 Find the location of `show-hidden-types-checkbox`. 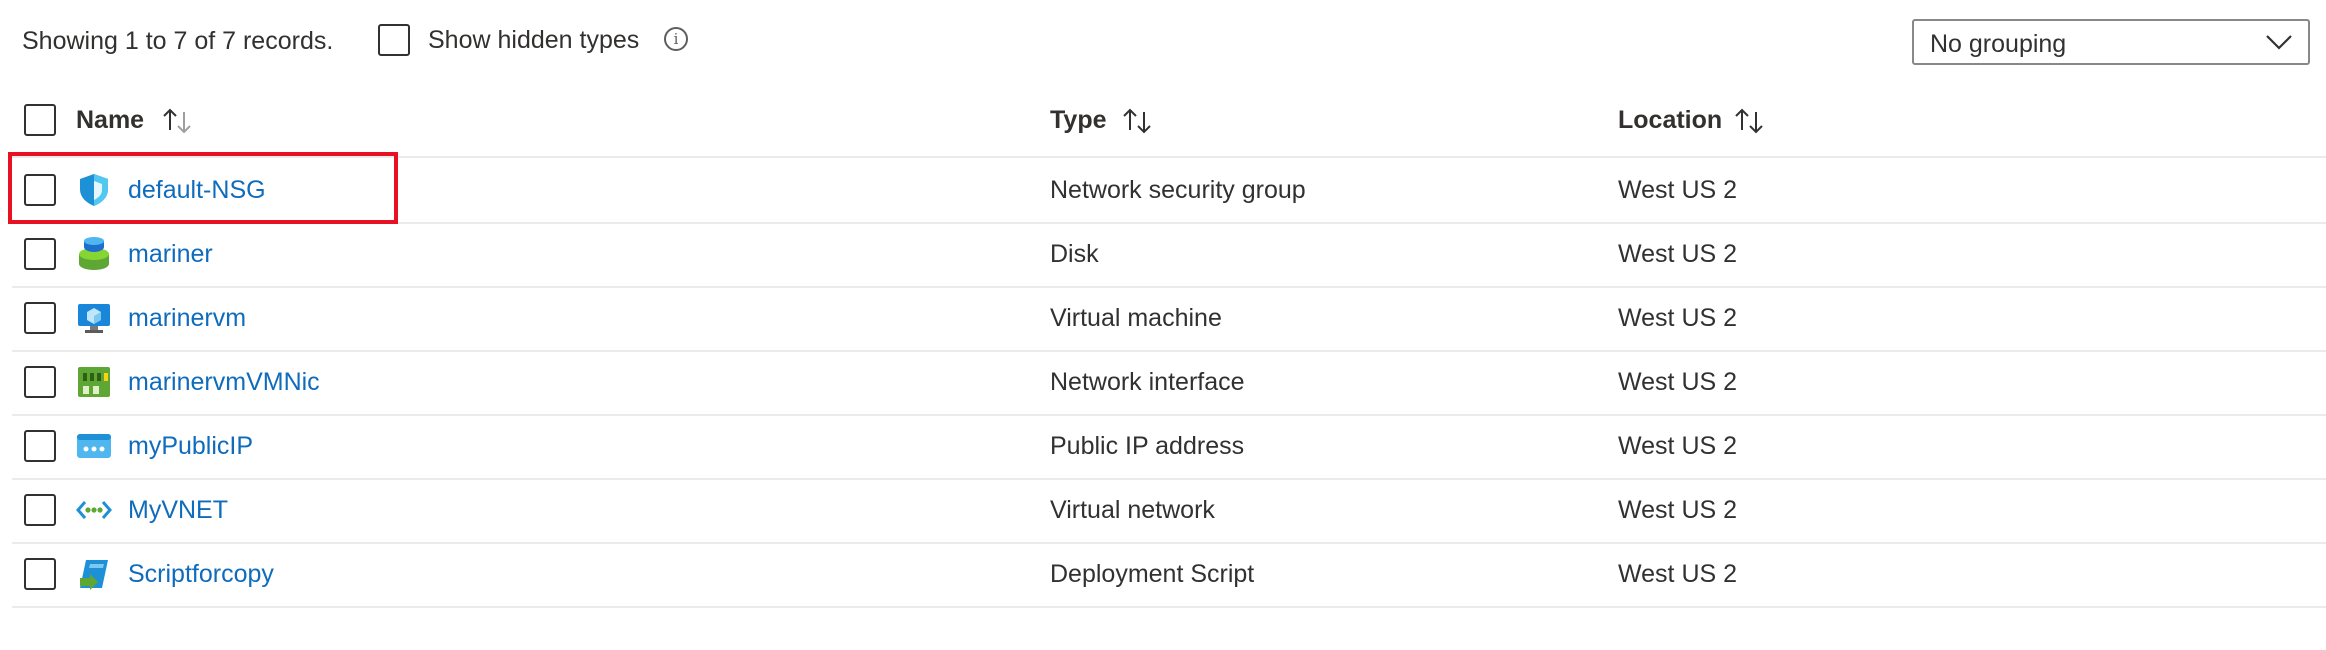

show-hidden-types-checkbox is located at coordinates (394, 40).